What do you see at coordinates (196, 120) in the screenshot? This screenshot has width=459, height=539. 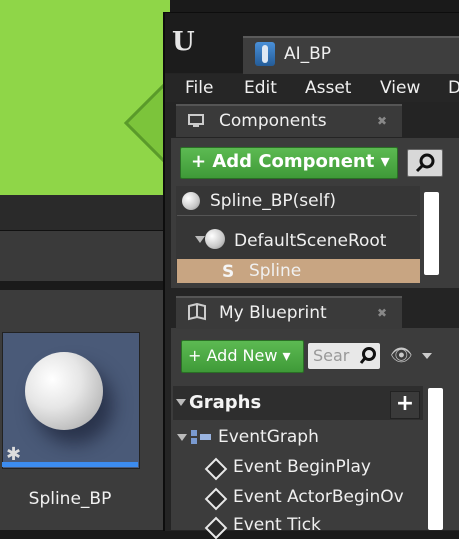 I see `components-icon` at bounding box center [196, 120].